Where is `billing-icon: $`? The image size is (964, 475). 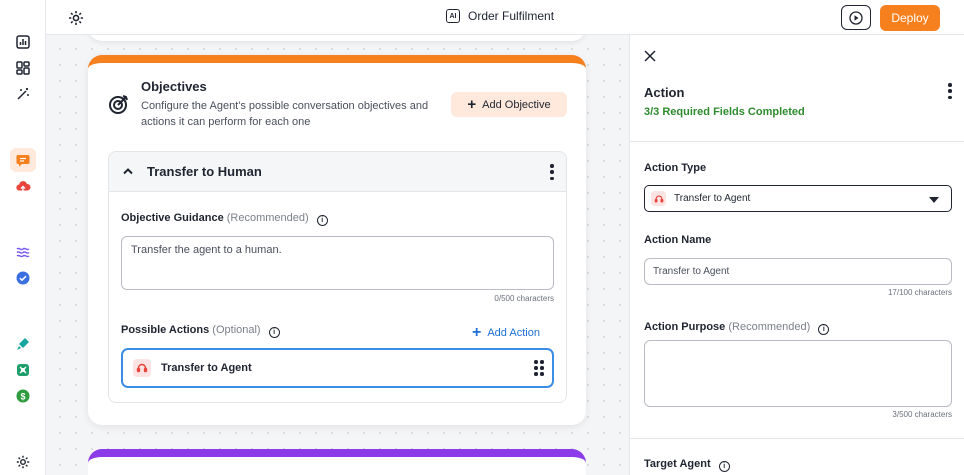
billing-icon: $ is located at coordinates (23, 396).